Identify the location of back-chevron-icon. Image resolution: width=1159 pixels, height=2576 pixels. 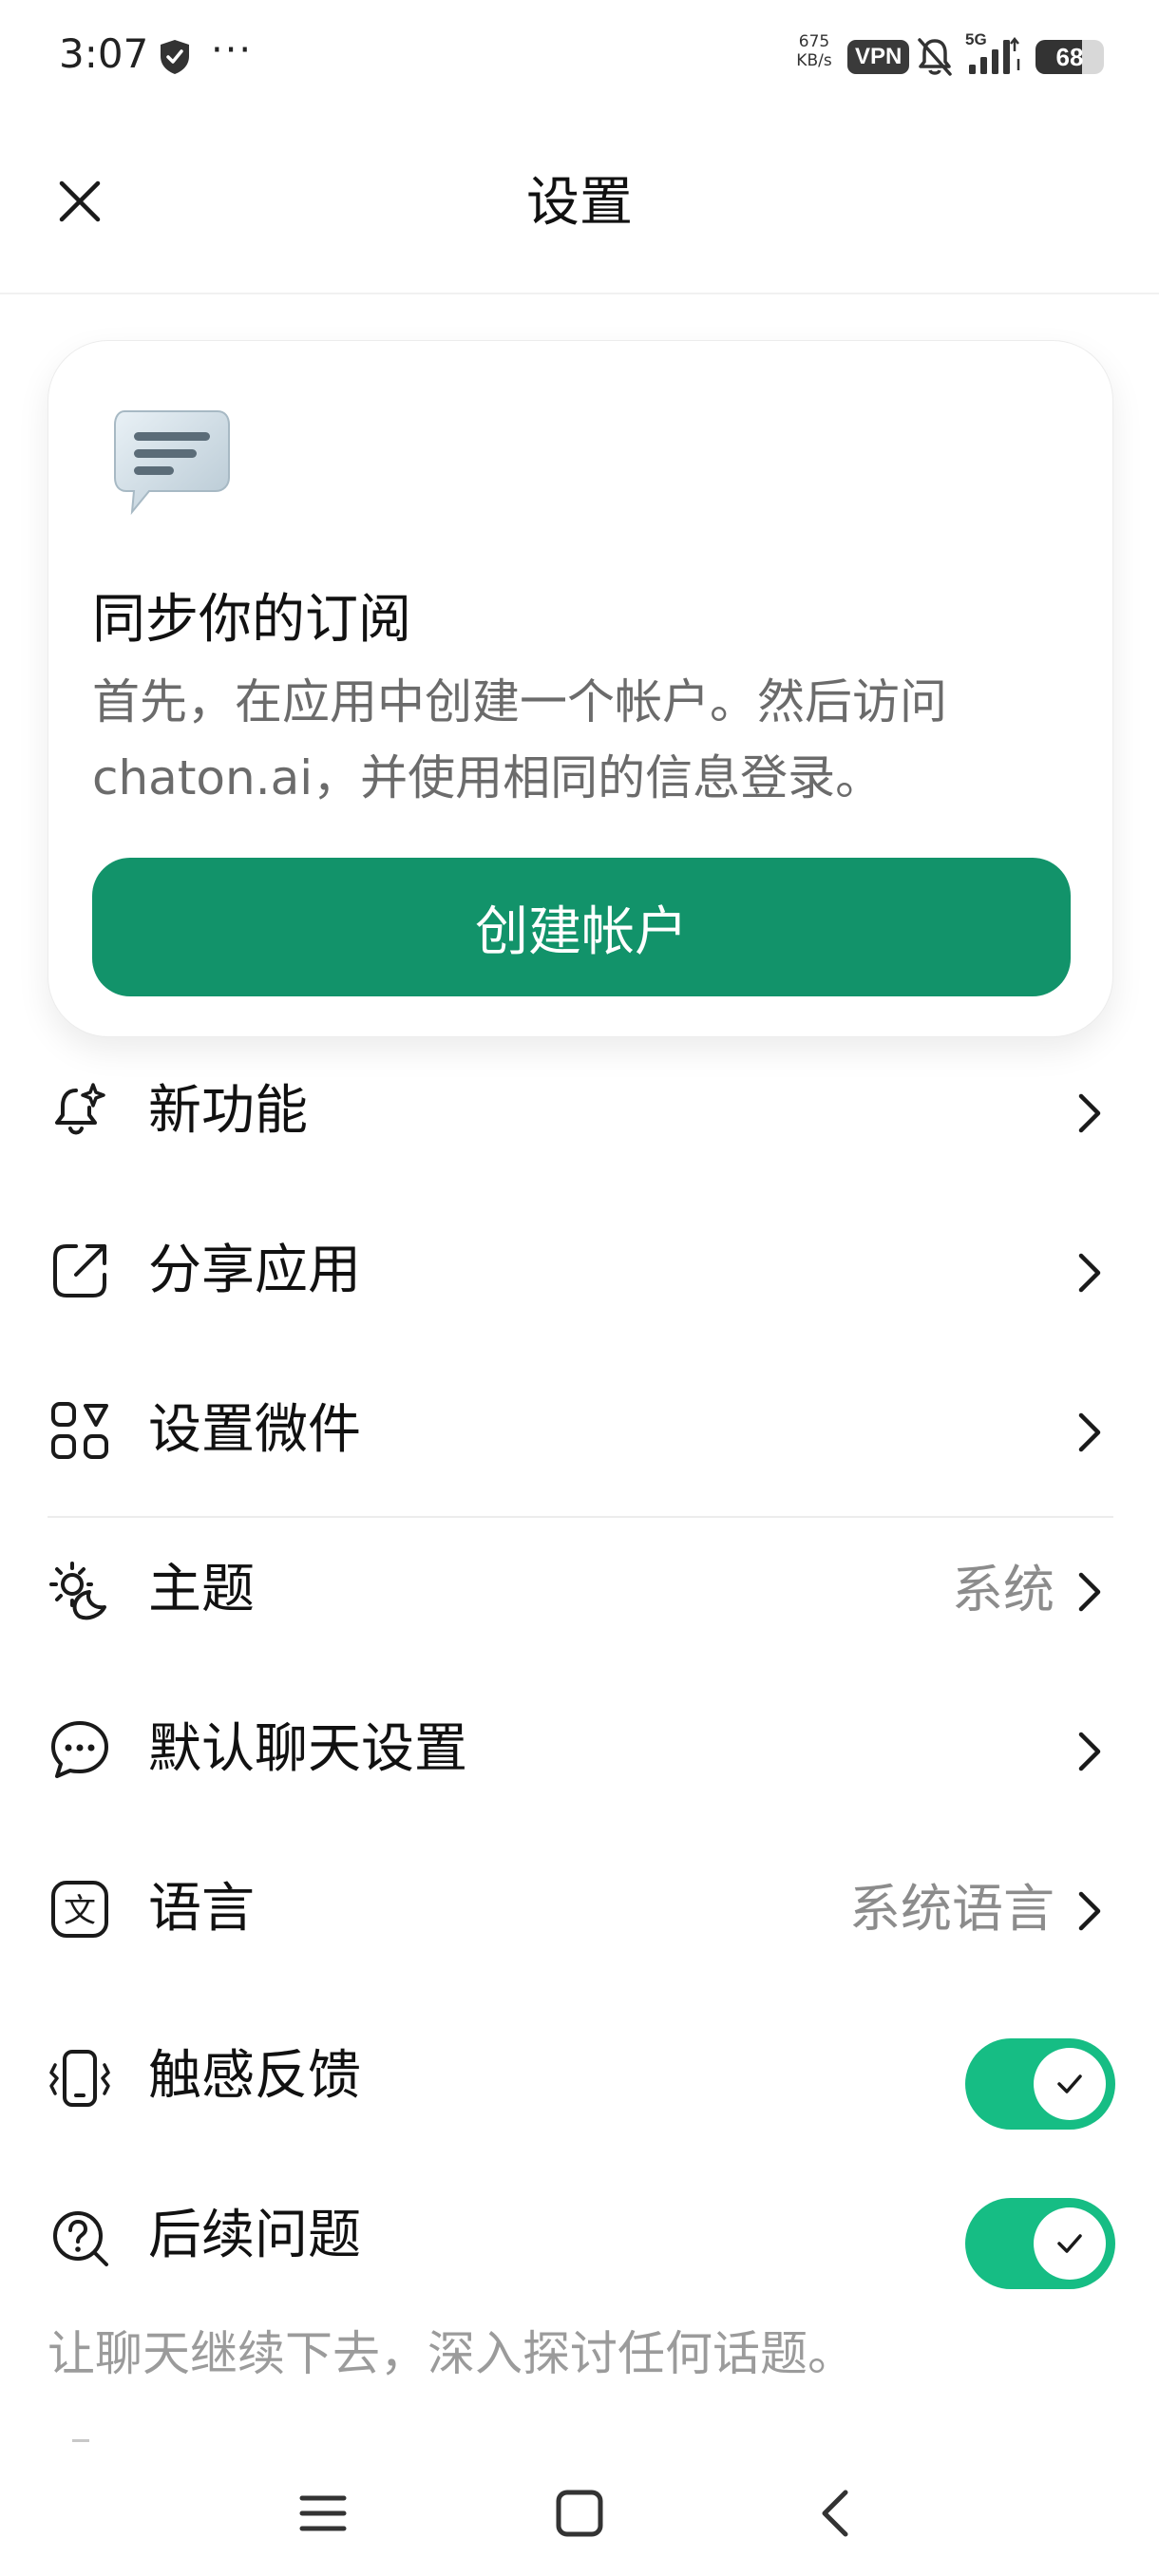
(835, 2513).